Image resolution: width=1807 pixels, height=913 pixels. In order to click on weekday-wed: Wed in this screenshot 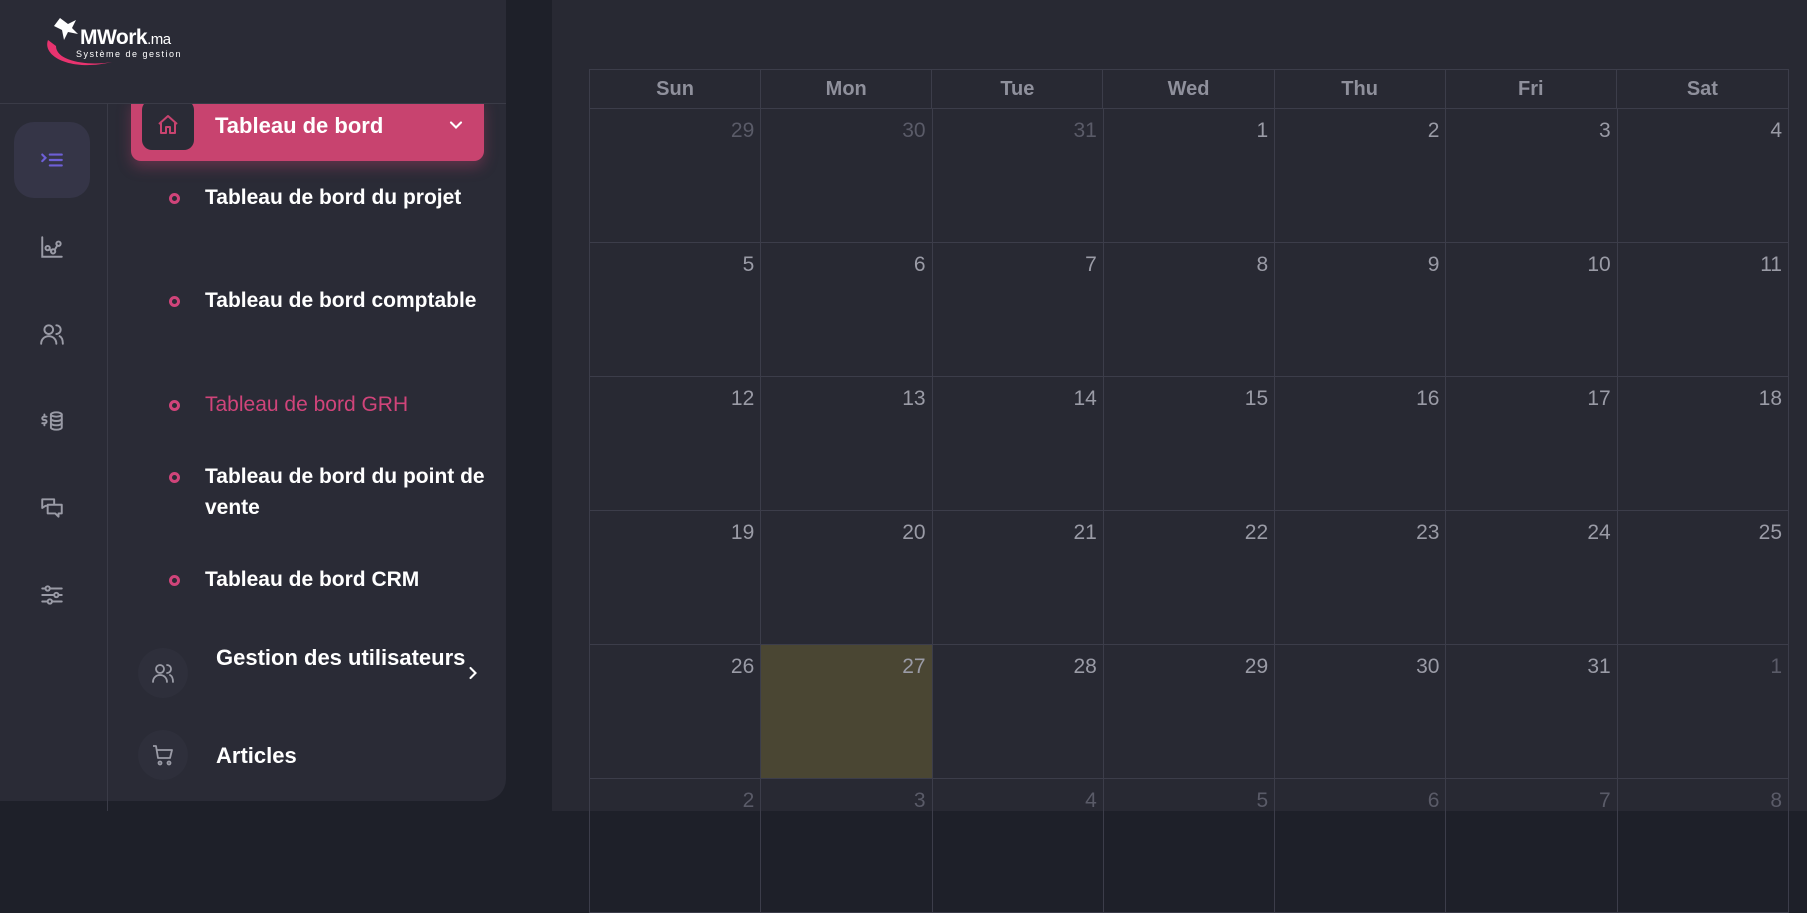, I will do `click(1189, 89)`.